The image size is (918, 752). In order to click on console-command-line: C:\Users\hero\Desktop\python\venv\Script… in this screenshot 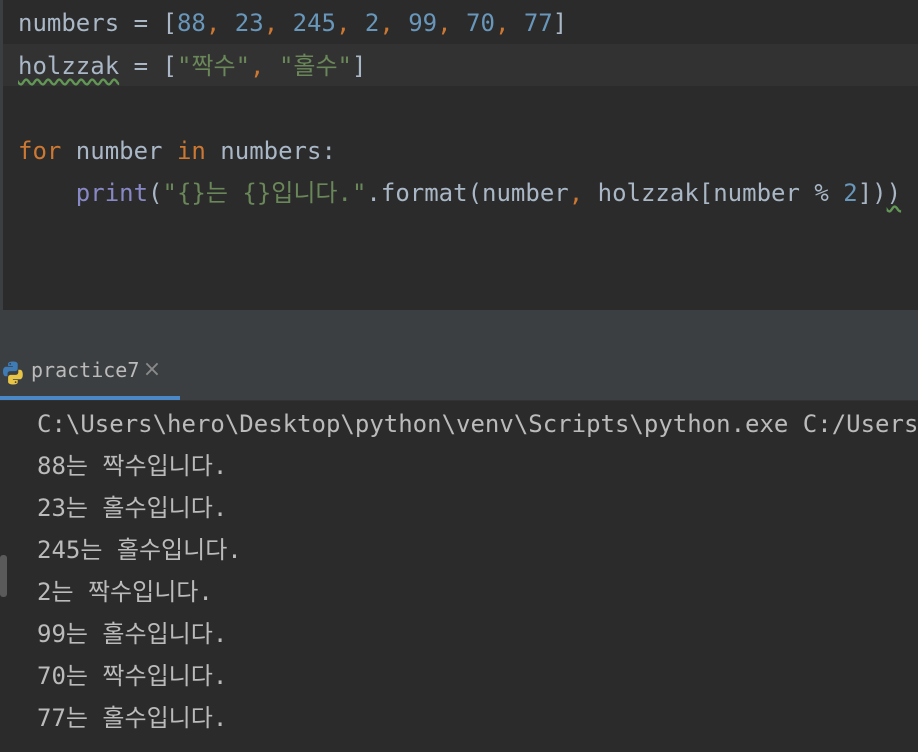, I will do `click(477, 424)`.